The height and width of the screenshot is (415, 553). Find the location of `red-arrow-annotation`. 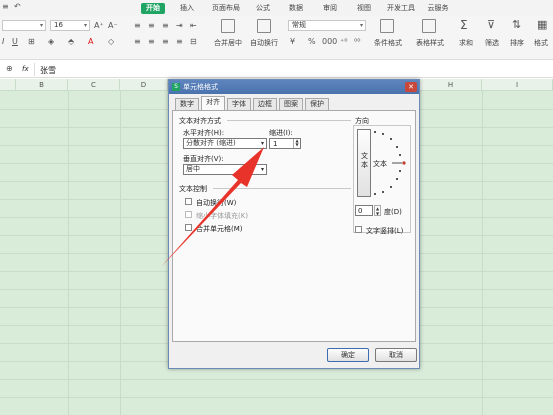

red-arrow-annotation is located at coordinates (212, 207).